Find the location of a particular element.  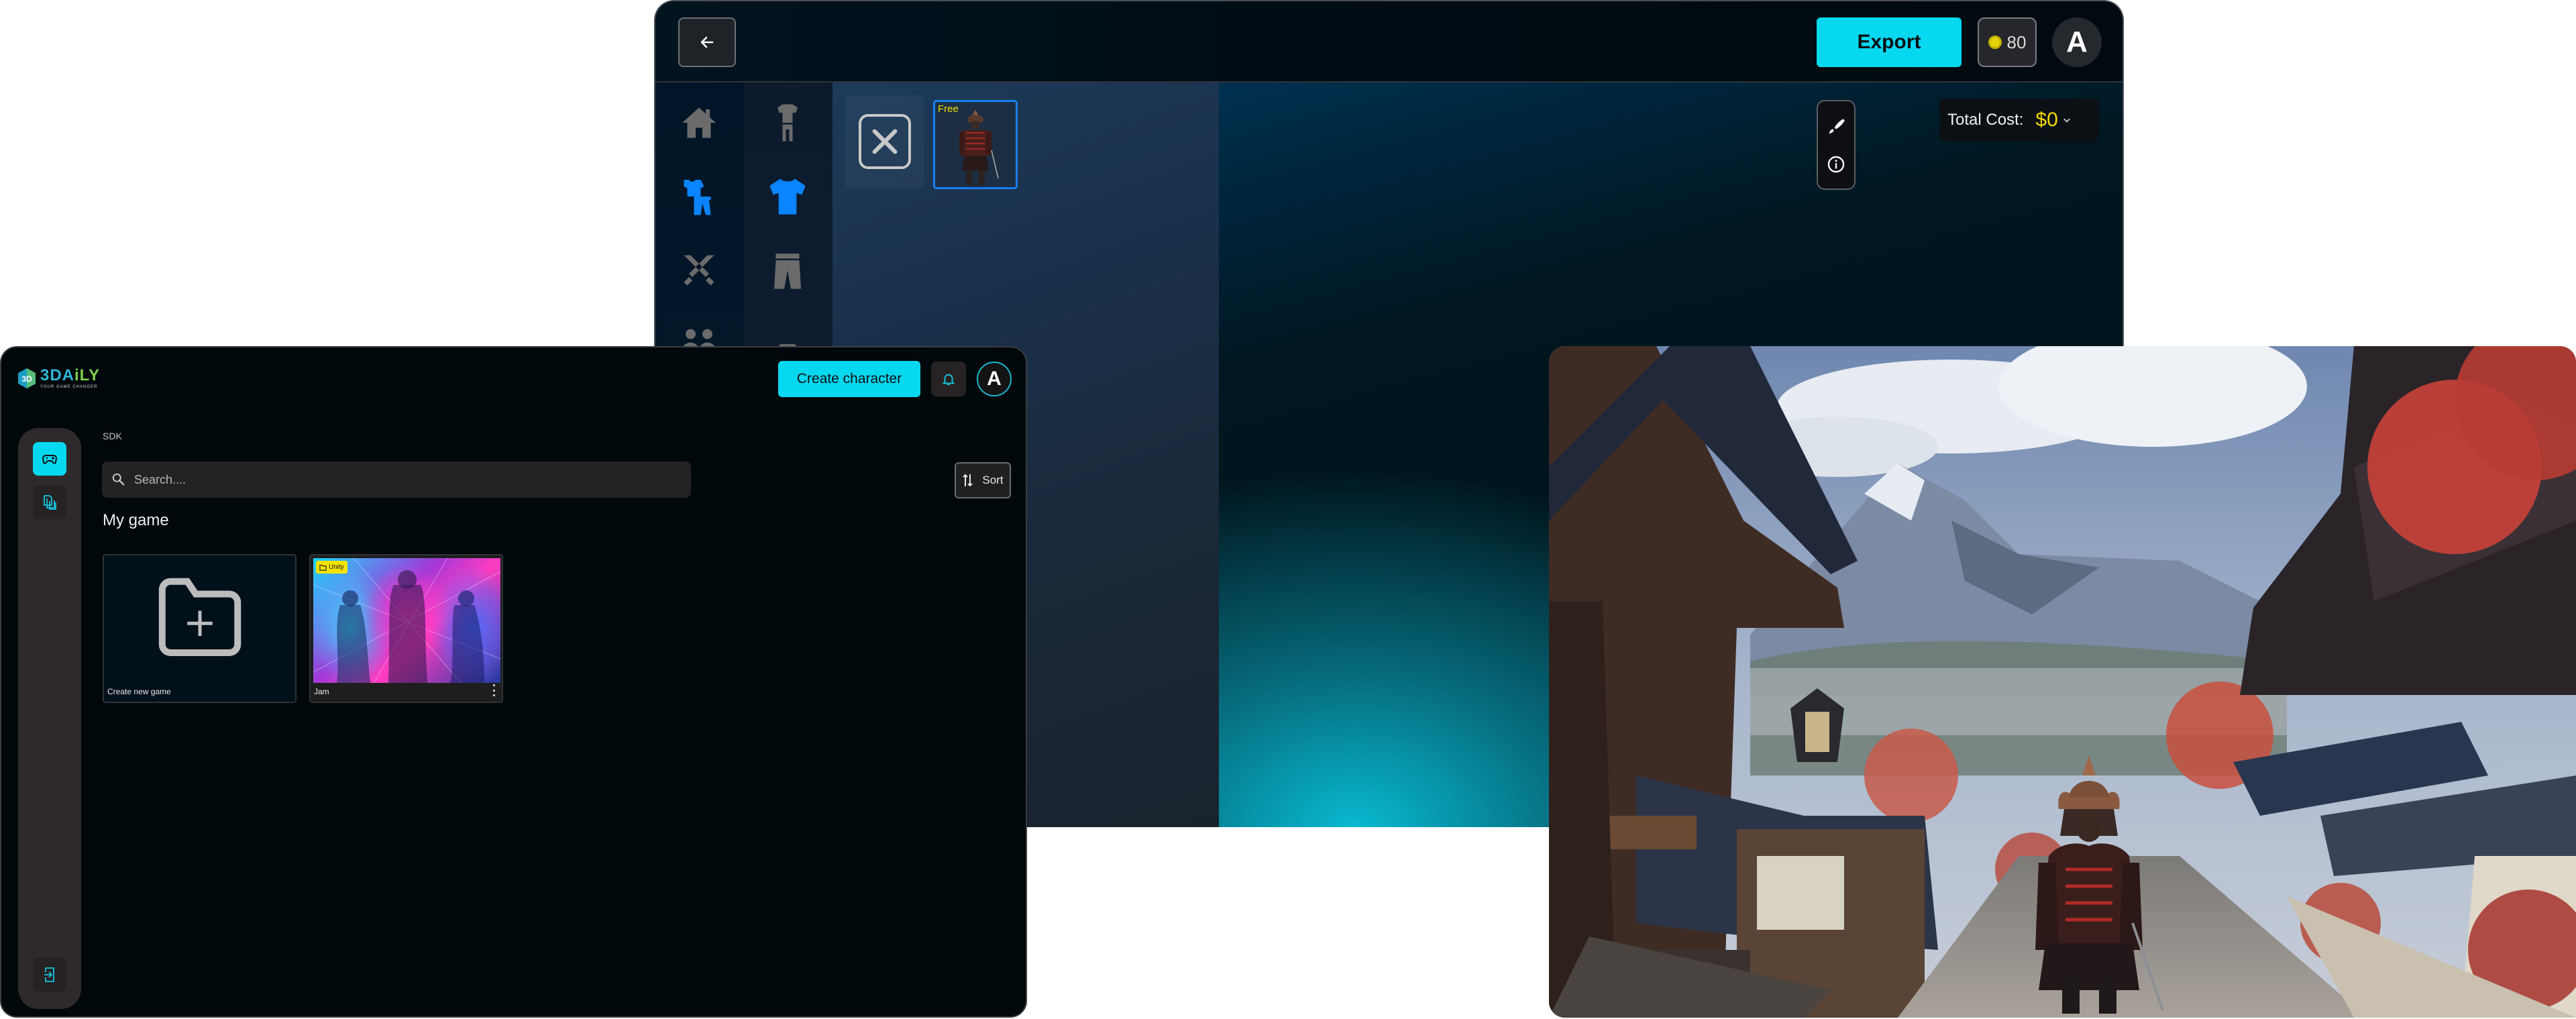

subcategory-full-outfit is located at coordinates (787, 122).